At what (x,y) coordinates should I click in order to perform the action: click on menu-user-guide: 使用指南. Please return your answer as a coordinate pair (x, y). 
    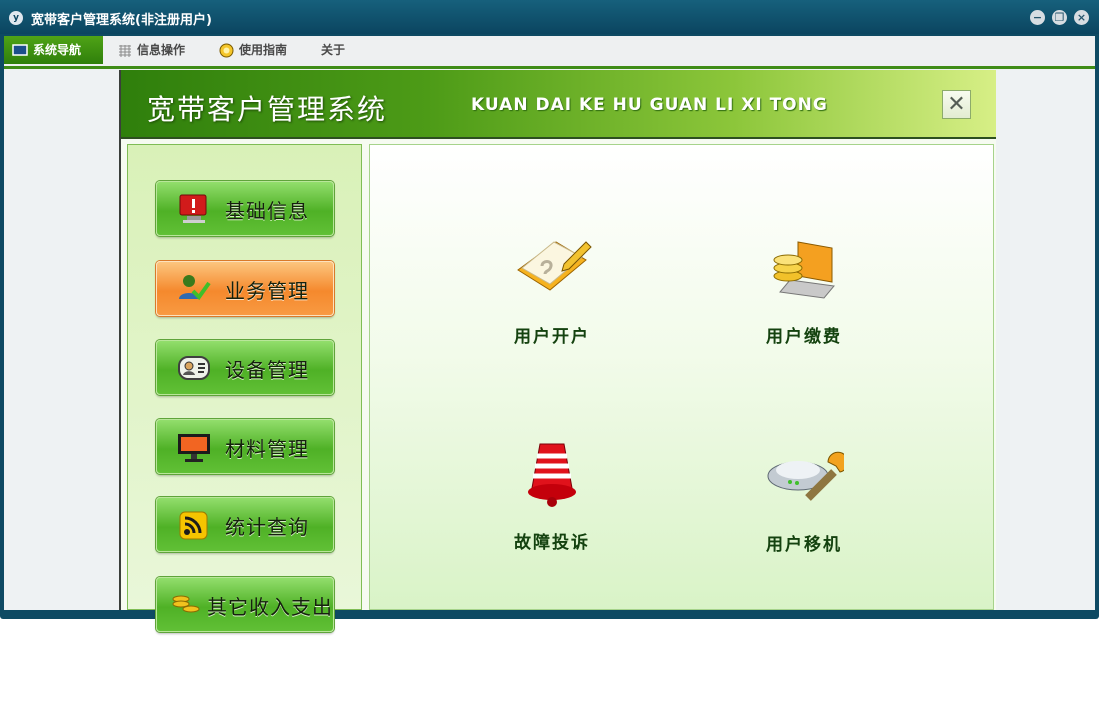
    Looking at the image, I should click on (260, 50).